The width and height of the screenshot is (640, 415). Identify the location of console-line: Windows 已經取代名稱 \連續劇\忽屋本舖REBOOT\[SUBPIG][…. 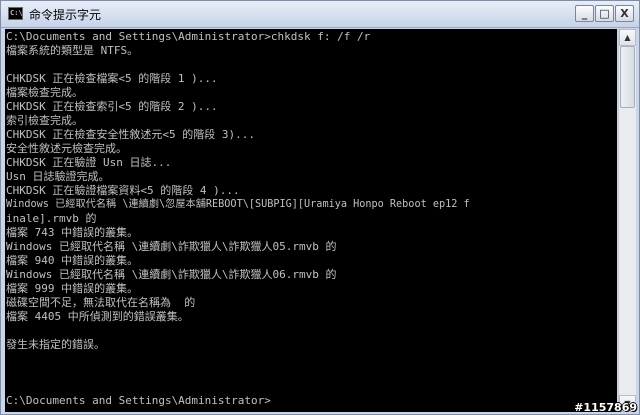
(238, 204).